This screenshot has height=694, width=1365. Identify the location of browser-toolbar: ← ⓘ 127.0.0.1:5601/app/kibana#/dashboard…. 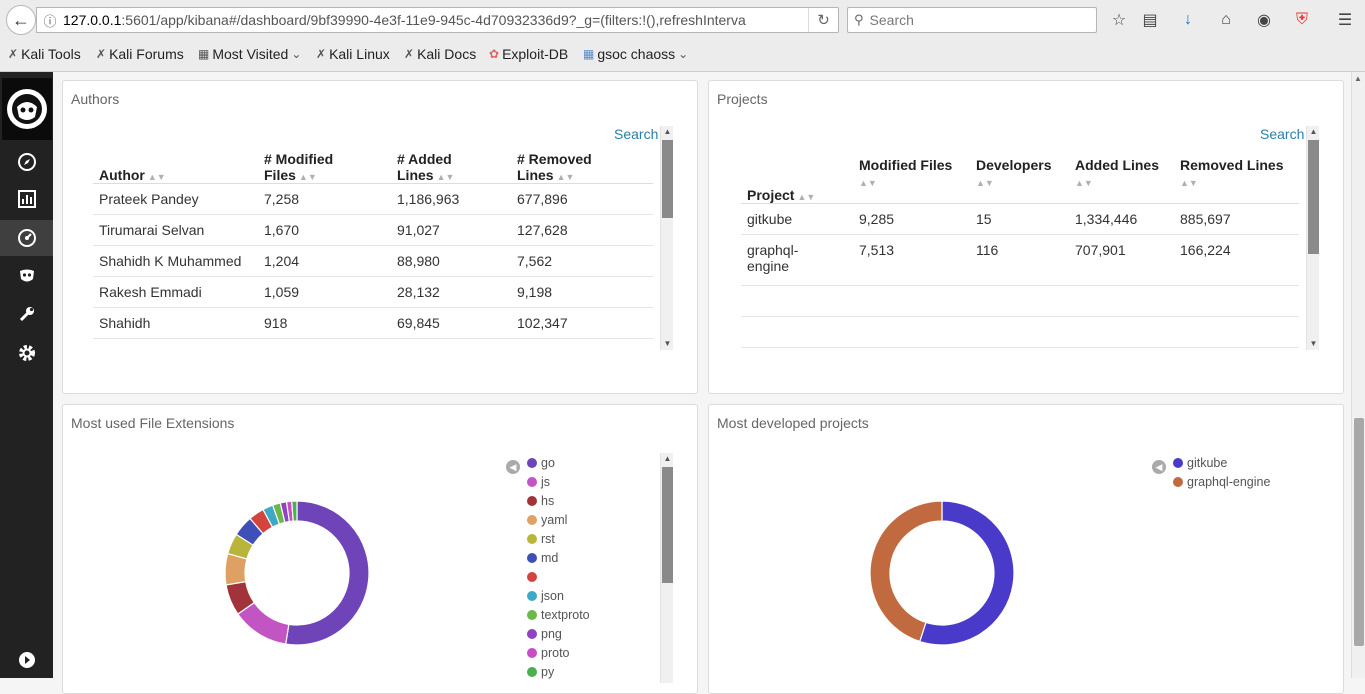
(682, 20).